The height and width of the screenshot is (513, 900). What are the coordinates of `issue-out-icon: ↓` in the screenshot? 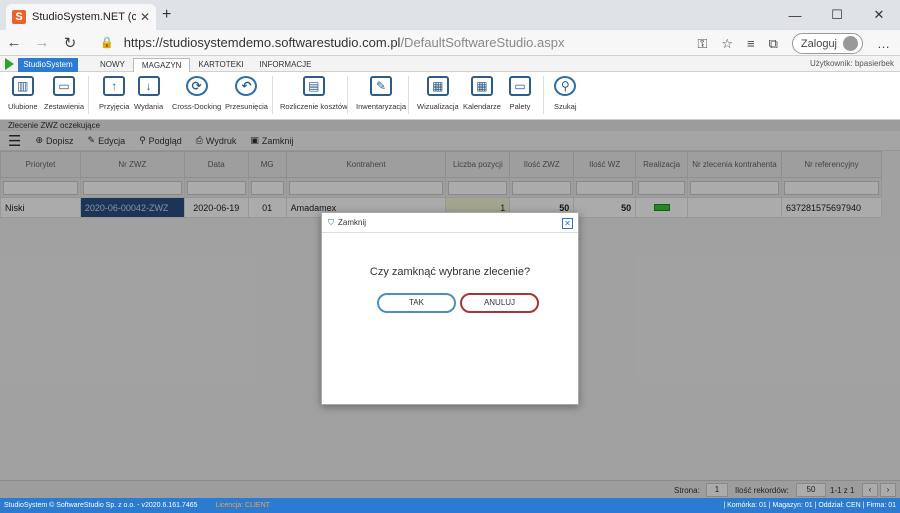 It's located at (148, 86).